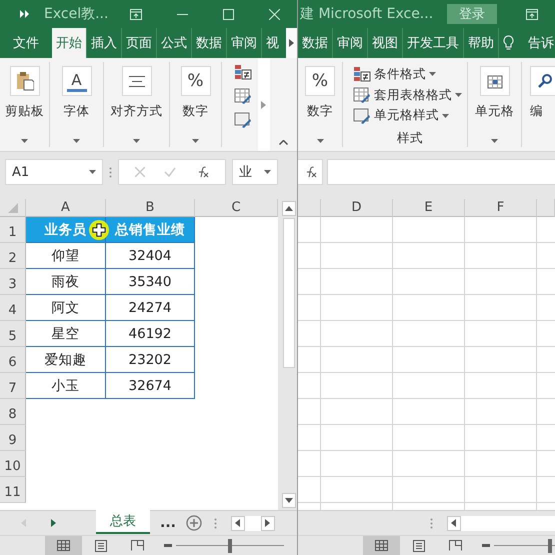 The image size is (555, 555). I want to click on column-header: C, so click(236, 208).